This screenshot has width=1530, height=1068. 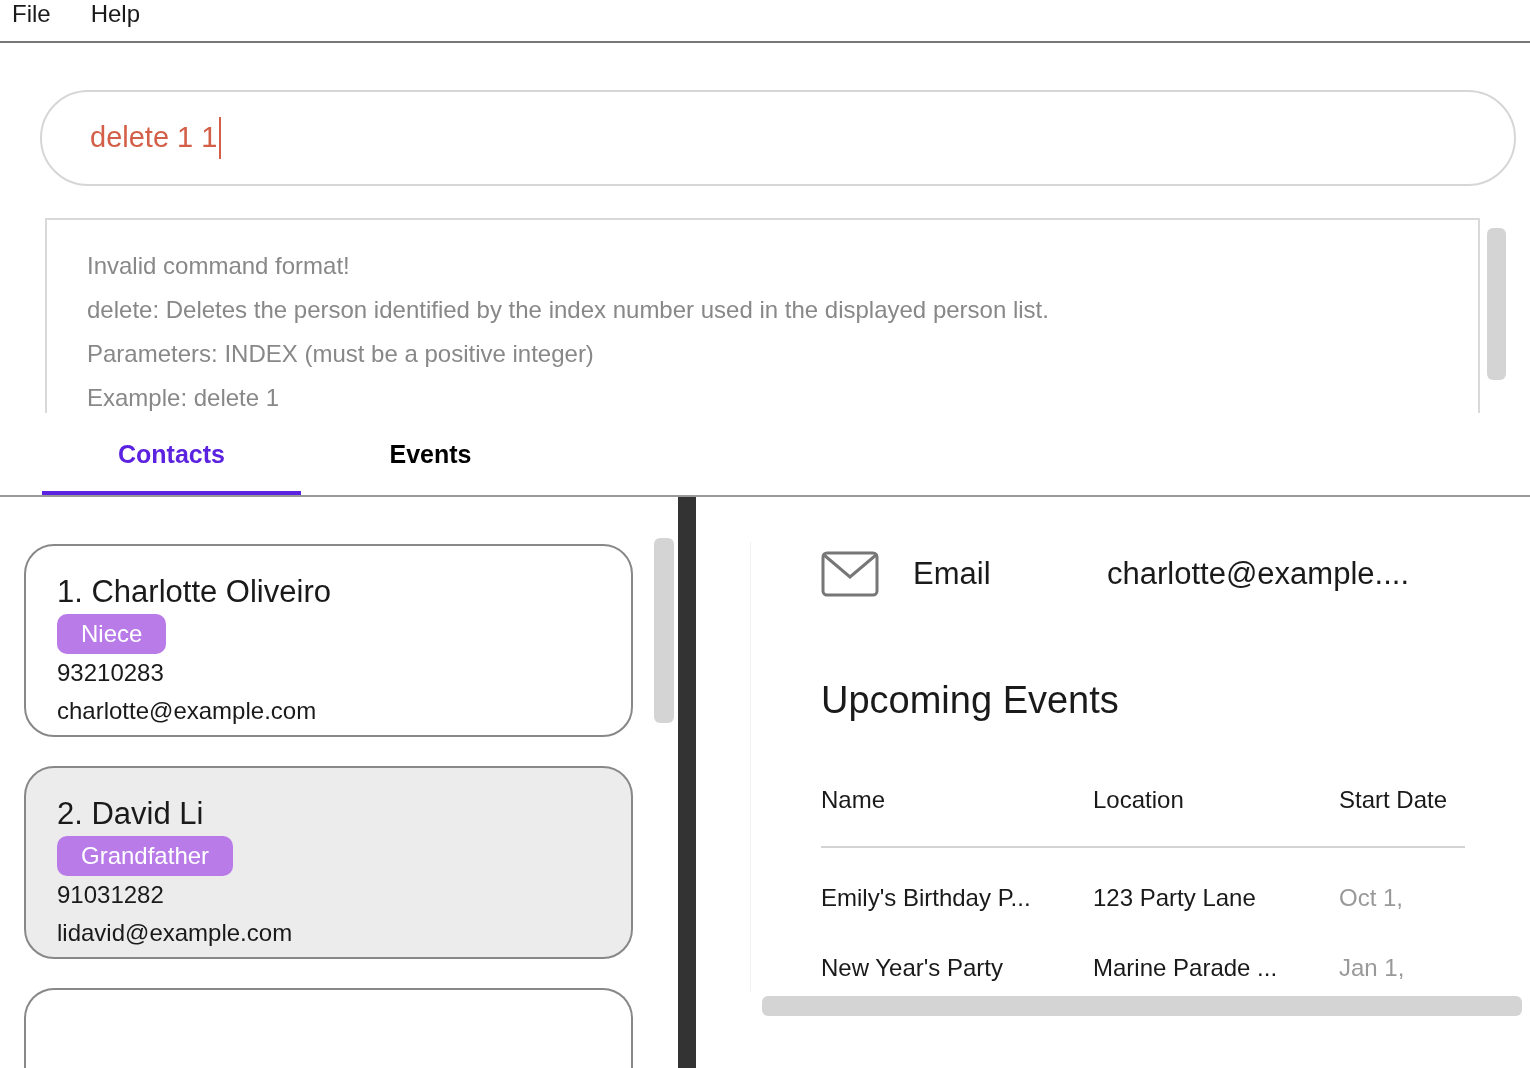 I want to click on phone-number: 91031282, so click(x=110, y=895).